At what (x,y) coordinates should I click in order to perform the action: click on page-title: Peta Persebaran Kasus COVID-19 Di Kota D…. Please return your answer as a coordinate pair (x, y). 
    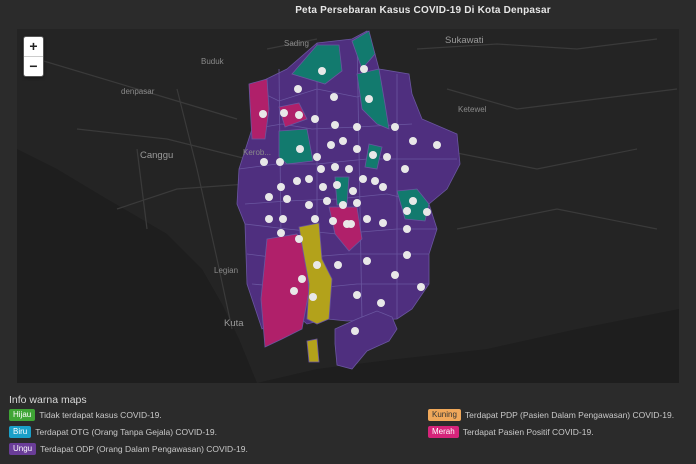
    Looking at the image, I should click on (423, 10).